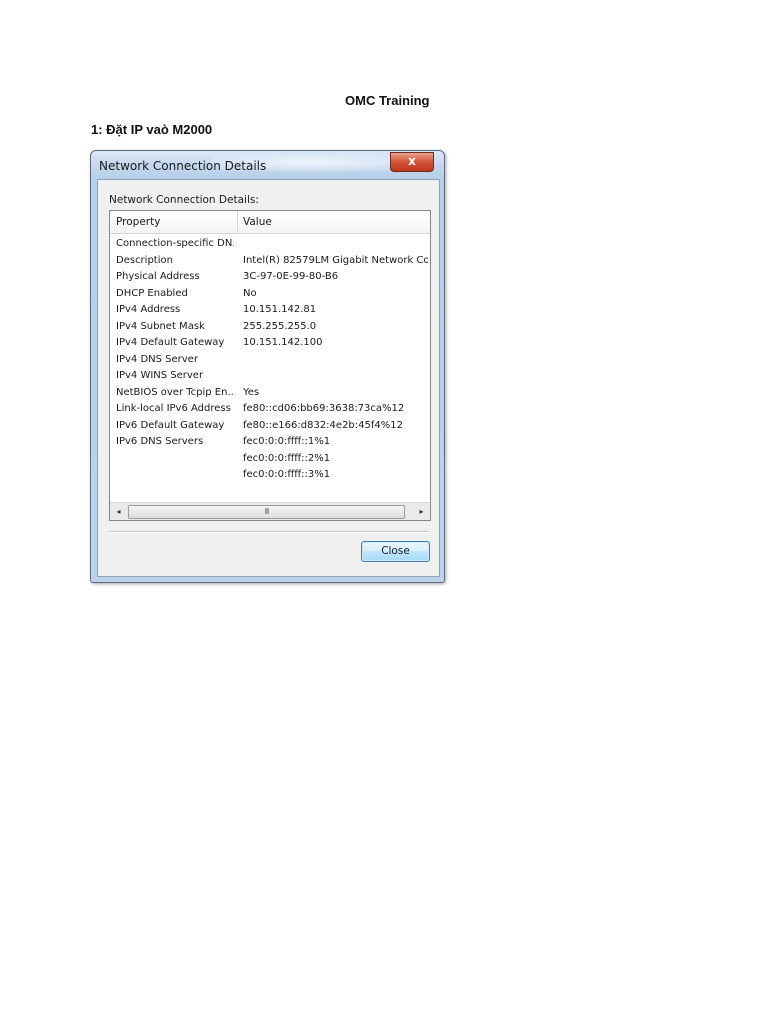 The width and height of the screenshot is (768, 1024). What do you see at coordinates (267, 165) in the screenshot?
I see `titlebar: Network Connection Details x` at bounding box center [267, 165].